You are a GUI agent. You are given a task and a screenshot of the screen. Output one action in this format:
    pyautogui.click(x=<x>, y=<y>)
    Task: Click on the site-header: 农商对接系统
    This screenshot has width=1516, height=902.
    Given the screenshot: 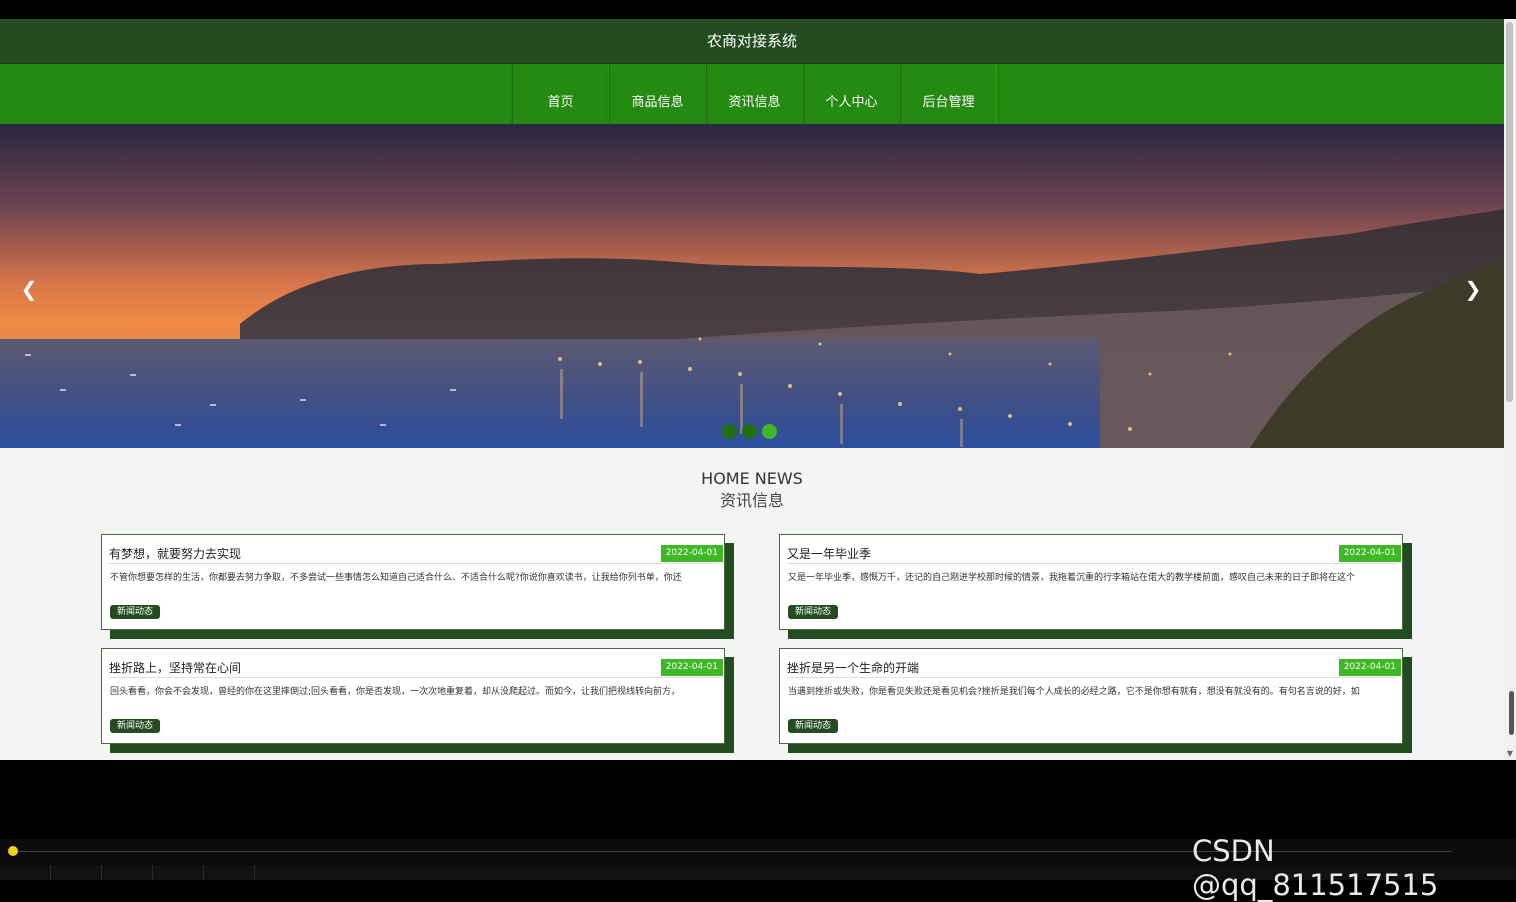 What is the action you would take?
    pyautogui.click(x=752, y=41)
    